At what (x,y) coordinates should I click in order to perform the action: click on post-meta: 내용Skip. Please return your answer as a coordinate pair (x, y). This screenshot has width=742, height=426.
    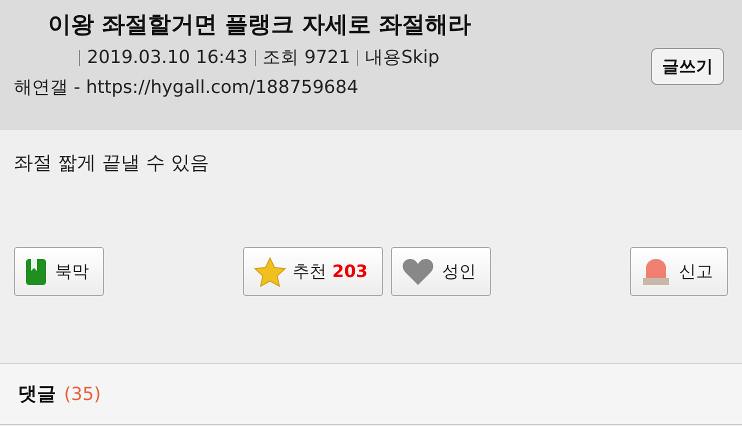
    Looking at the image, I should click on (402, 58).